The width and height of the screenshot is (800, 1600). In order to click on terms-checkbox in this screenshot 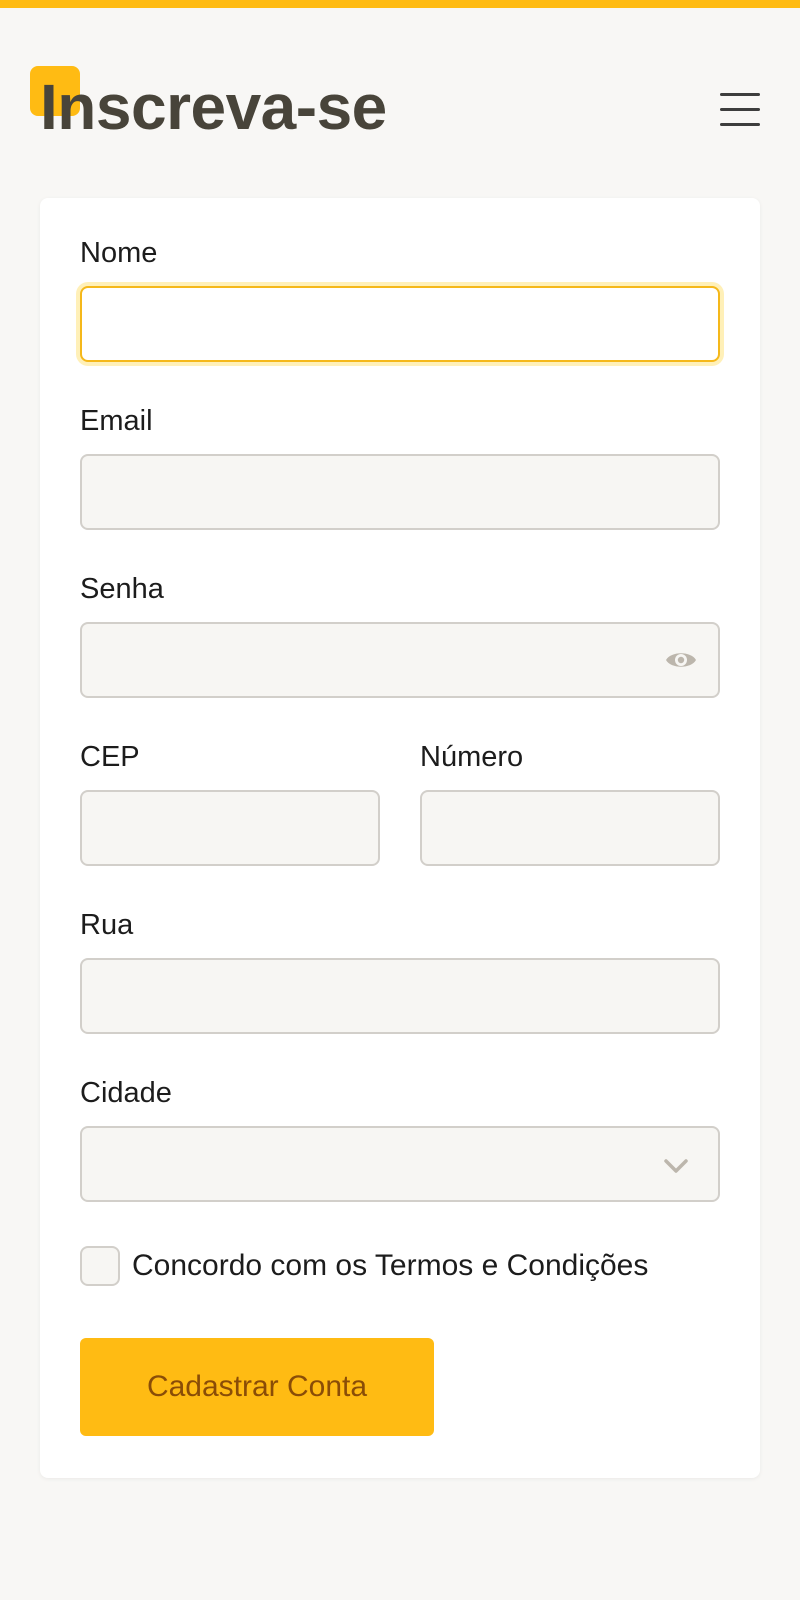, I will do `click(100, 1266)`.